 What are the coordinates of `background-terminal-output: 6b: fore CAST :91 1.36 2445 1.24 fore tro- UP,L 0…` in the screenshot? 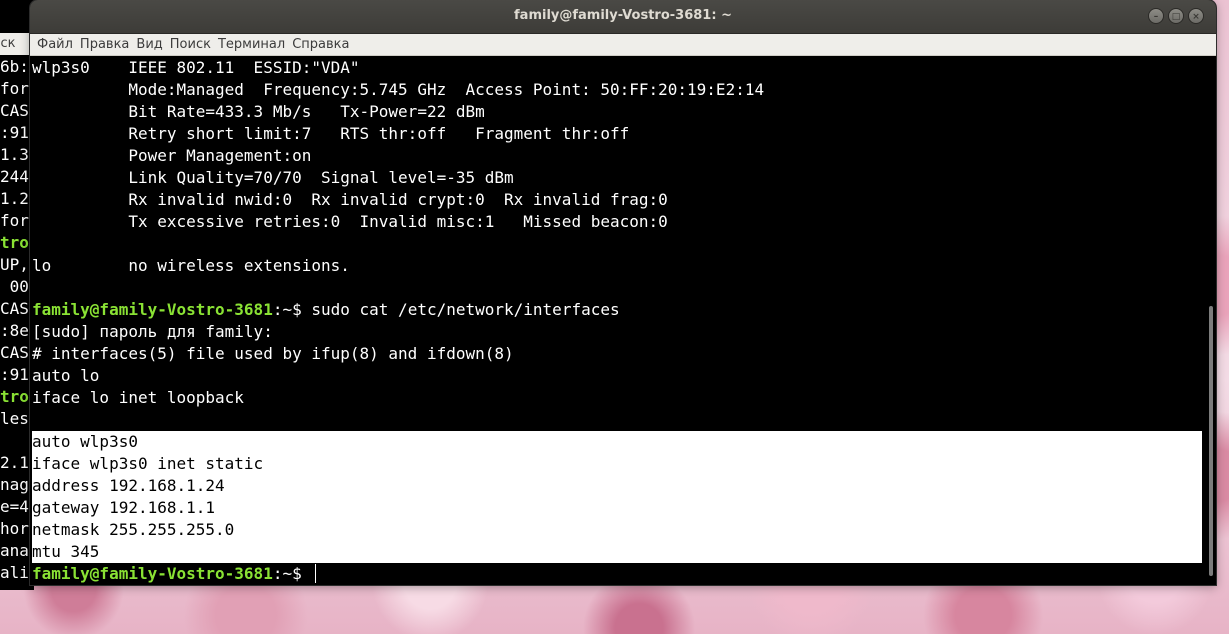 It's located at (17, 320).